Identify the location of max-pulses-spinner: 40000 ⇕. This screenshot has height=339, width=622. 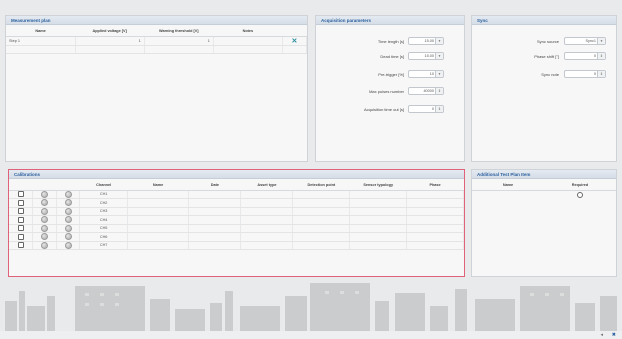
(426, 91).